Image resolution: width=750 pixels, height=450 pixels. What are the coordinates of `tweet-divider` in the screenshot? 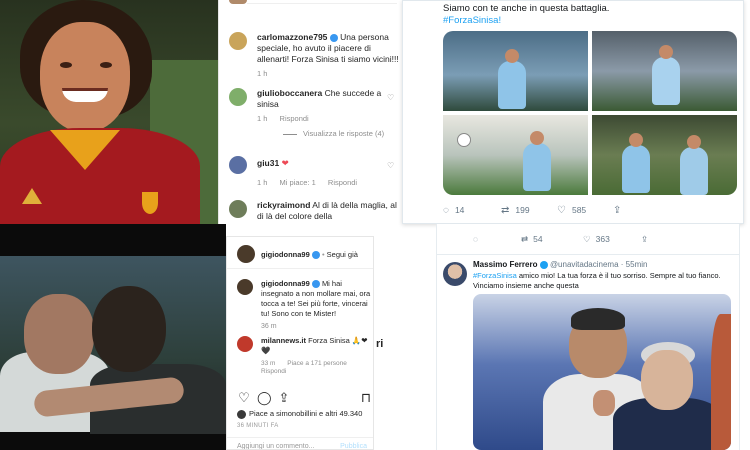 It's located at (588, 254).